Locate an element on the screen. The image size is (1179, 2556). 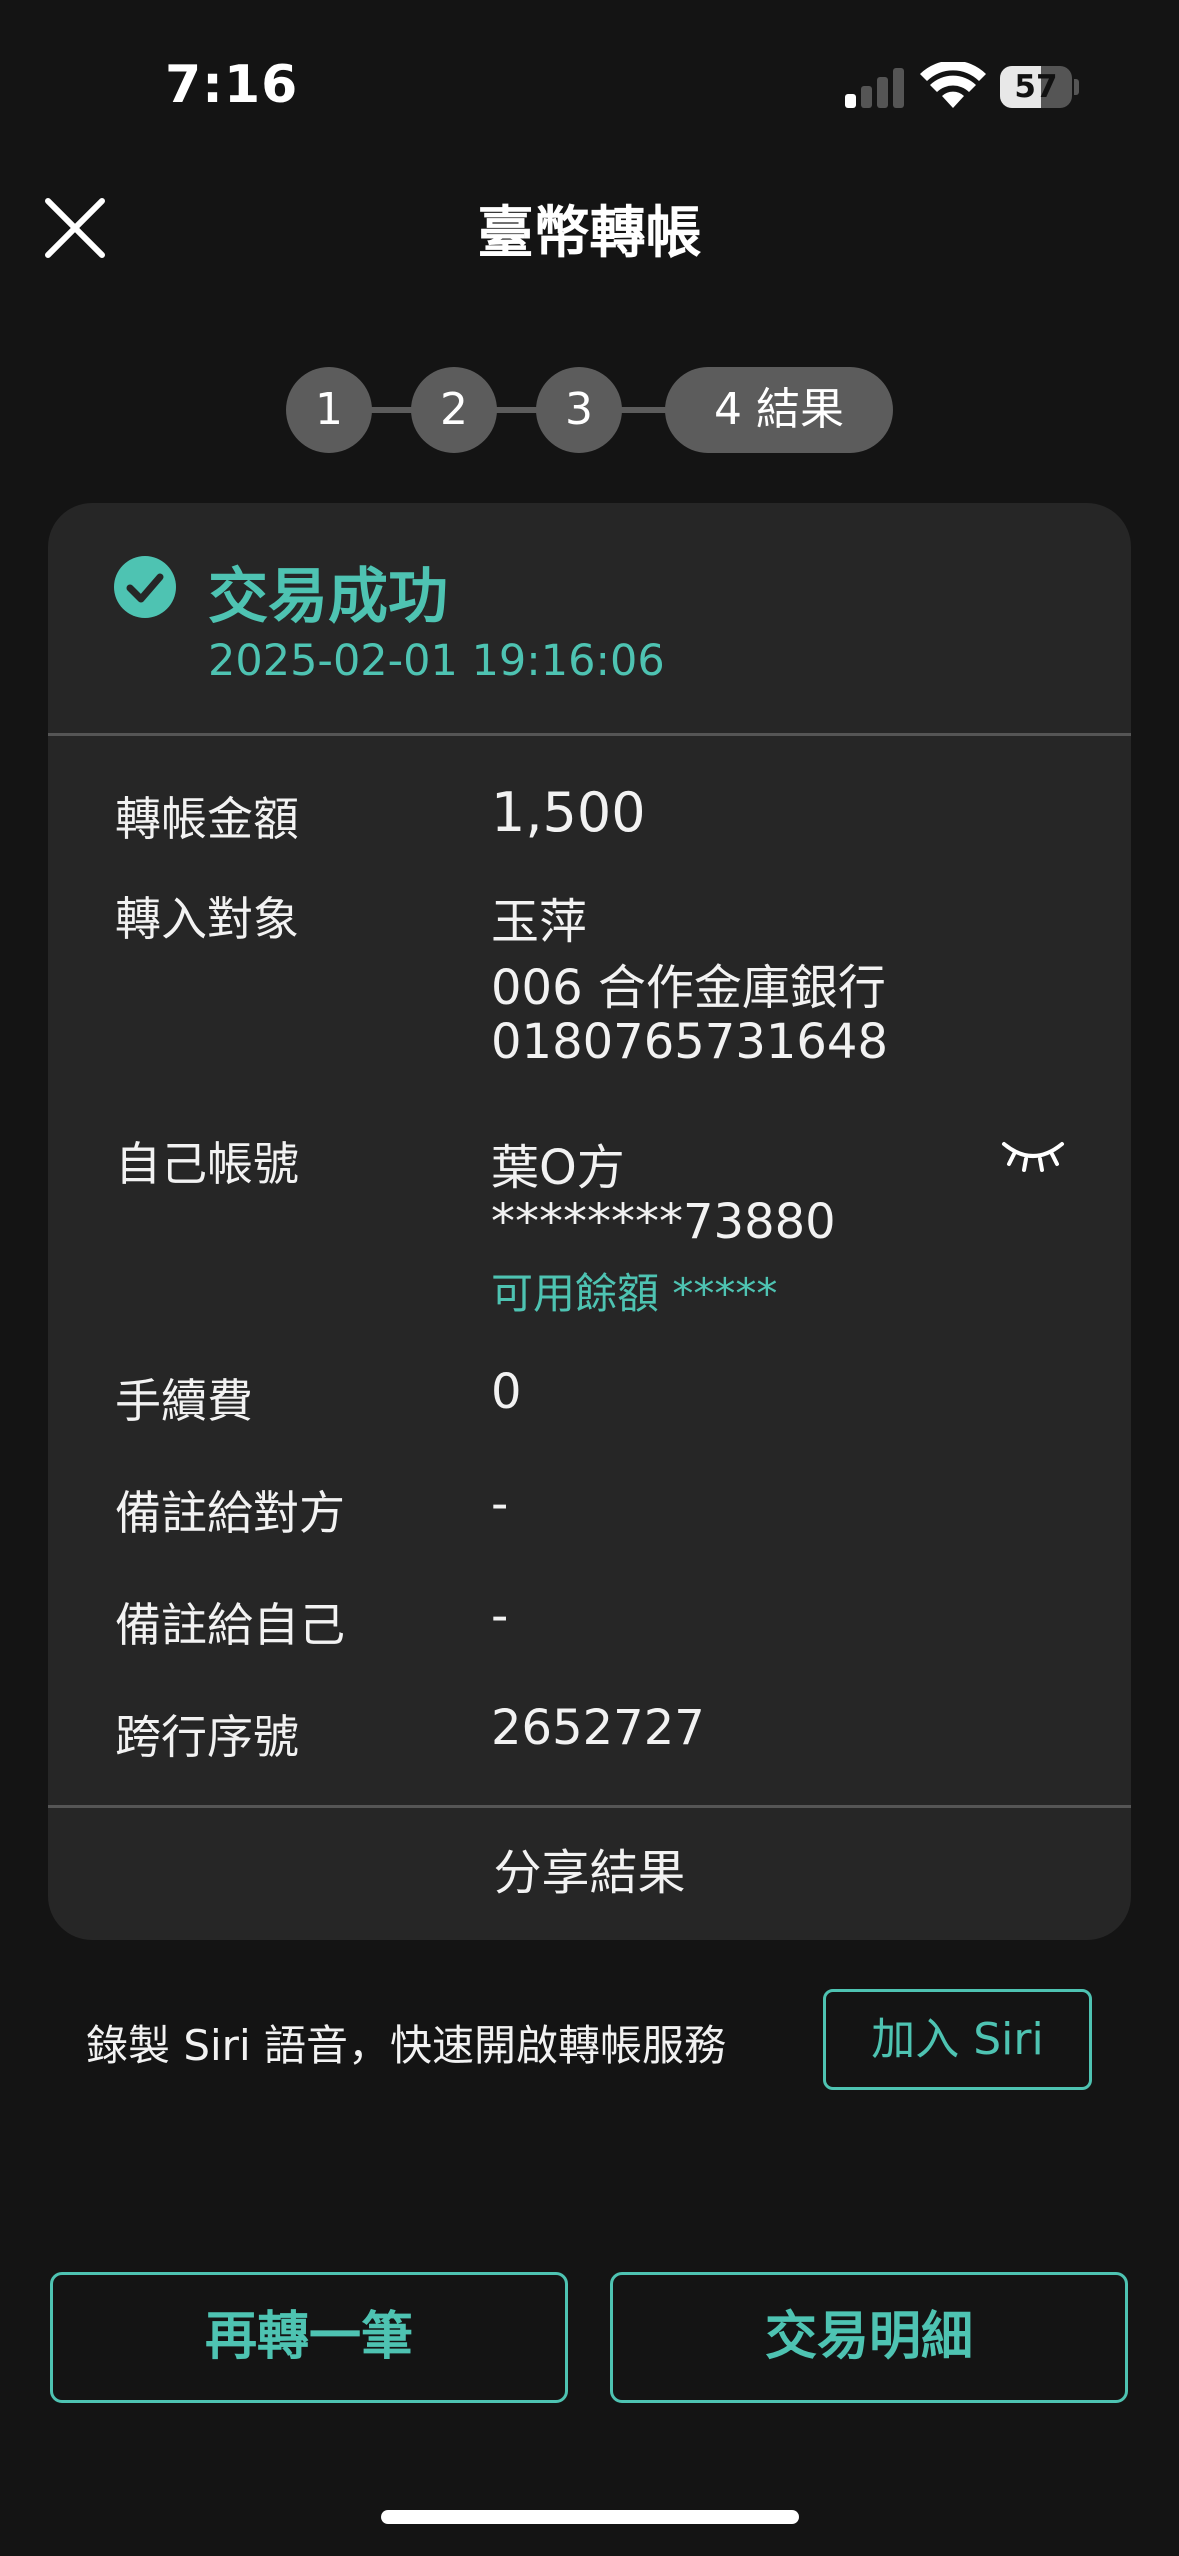
battery-icon: 57 is located at coordinates (1039, 87).